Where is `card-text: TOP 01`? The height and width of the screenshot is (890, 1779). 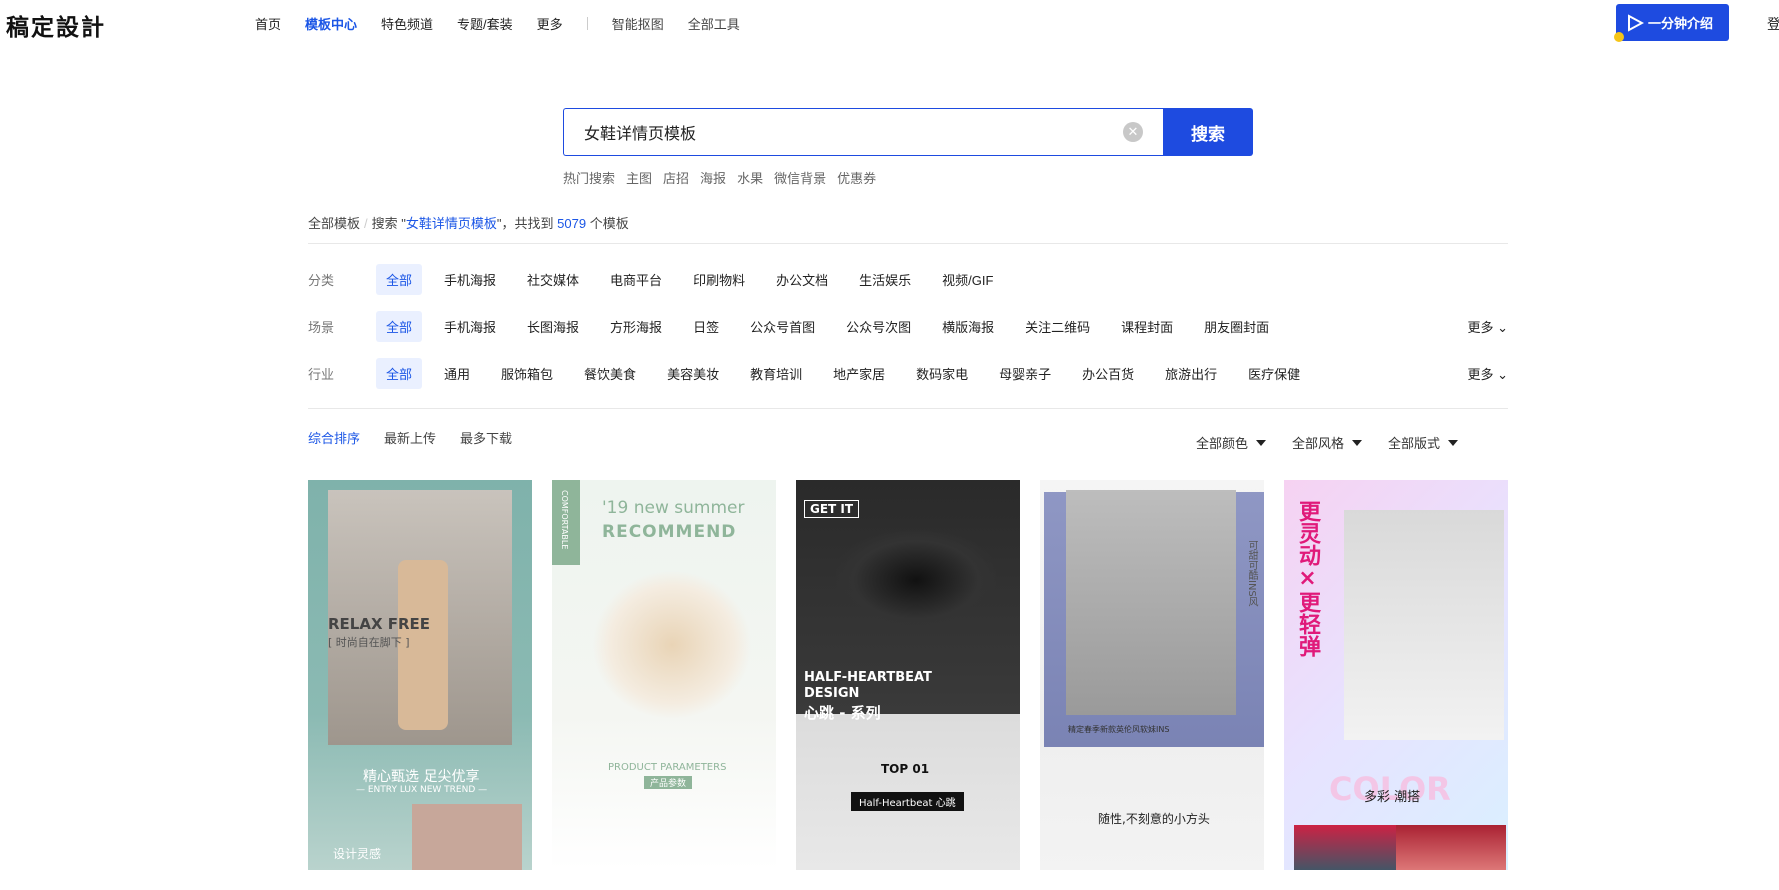 card-text: TOP 01 is located at coordinates (905, 769).